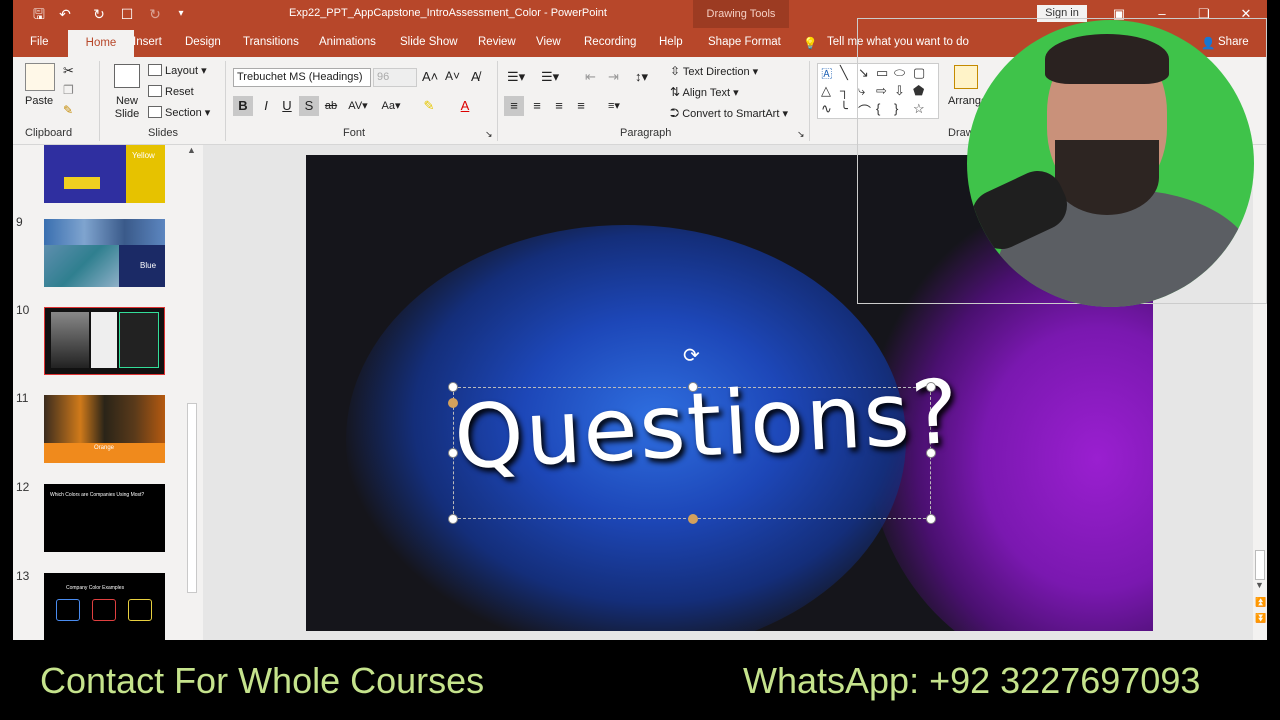  Describe the element at coordinates (1260, 602) in the screenshot. I see `prev-slide-icon: ⏫` at that location.